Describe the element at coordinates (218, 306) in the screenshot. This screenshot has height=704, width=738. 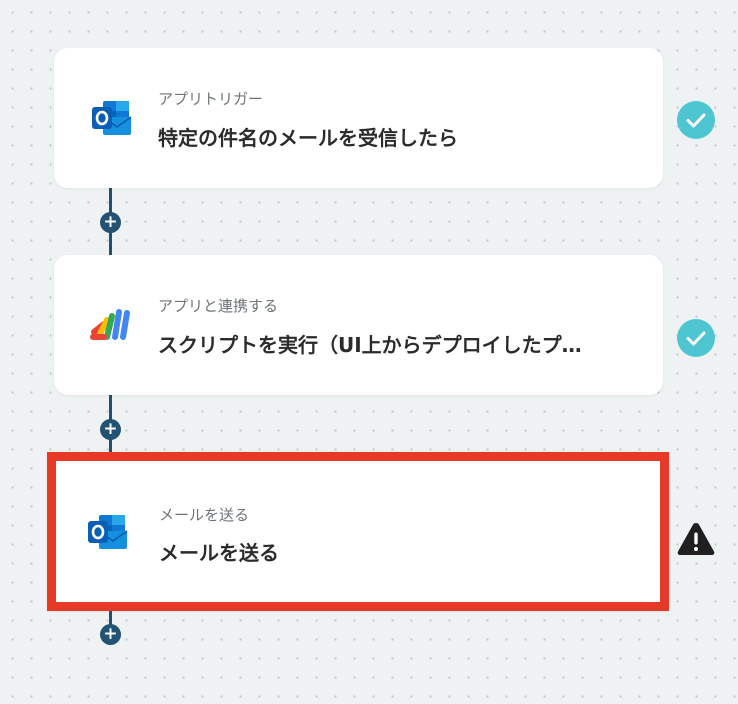
I see `step-type-label: アプリと連携する` at that location.